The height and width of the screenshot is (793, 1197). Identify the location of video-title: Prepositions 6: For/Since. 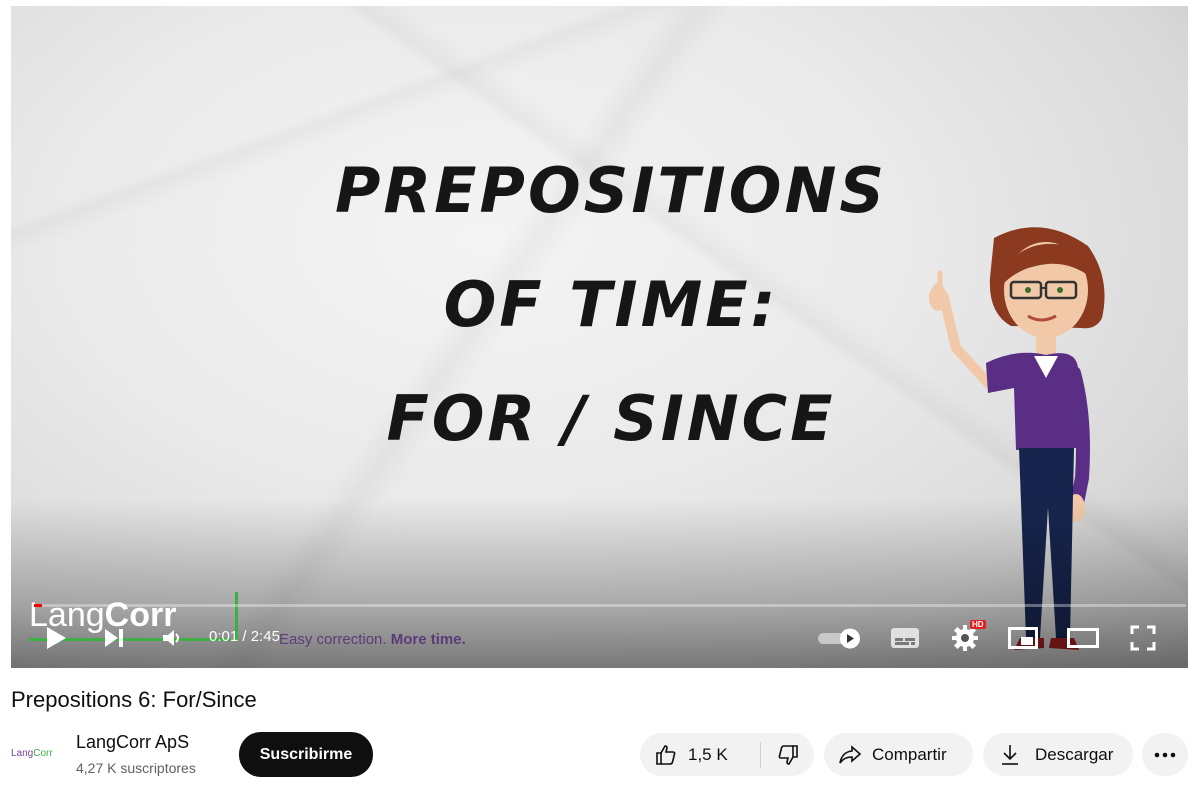
(134, 699).